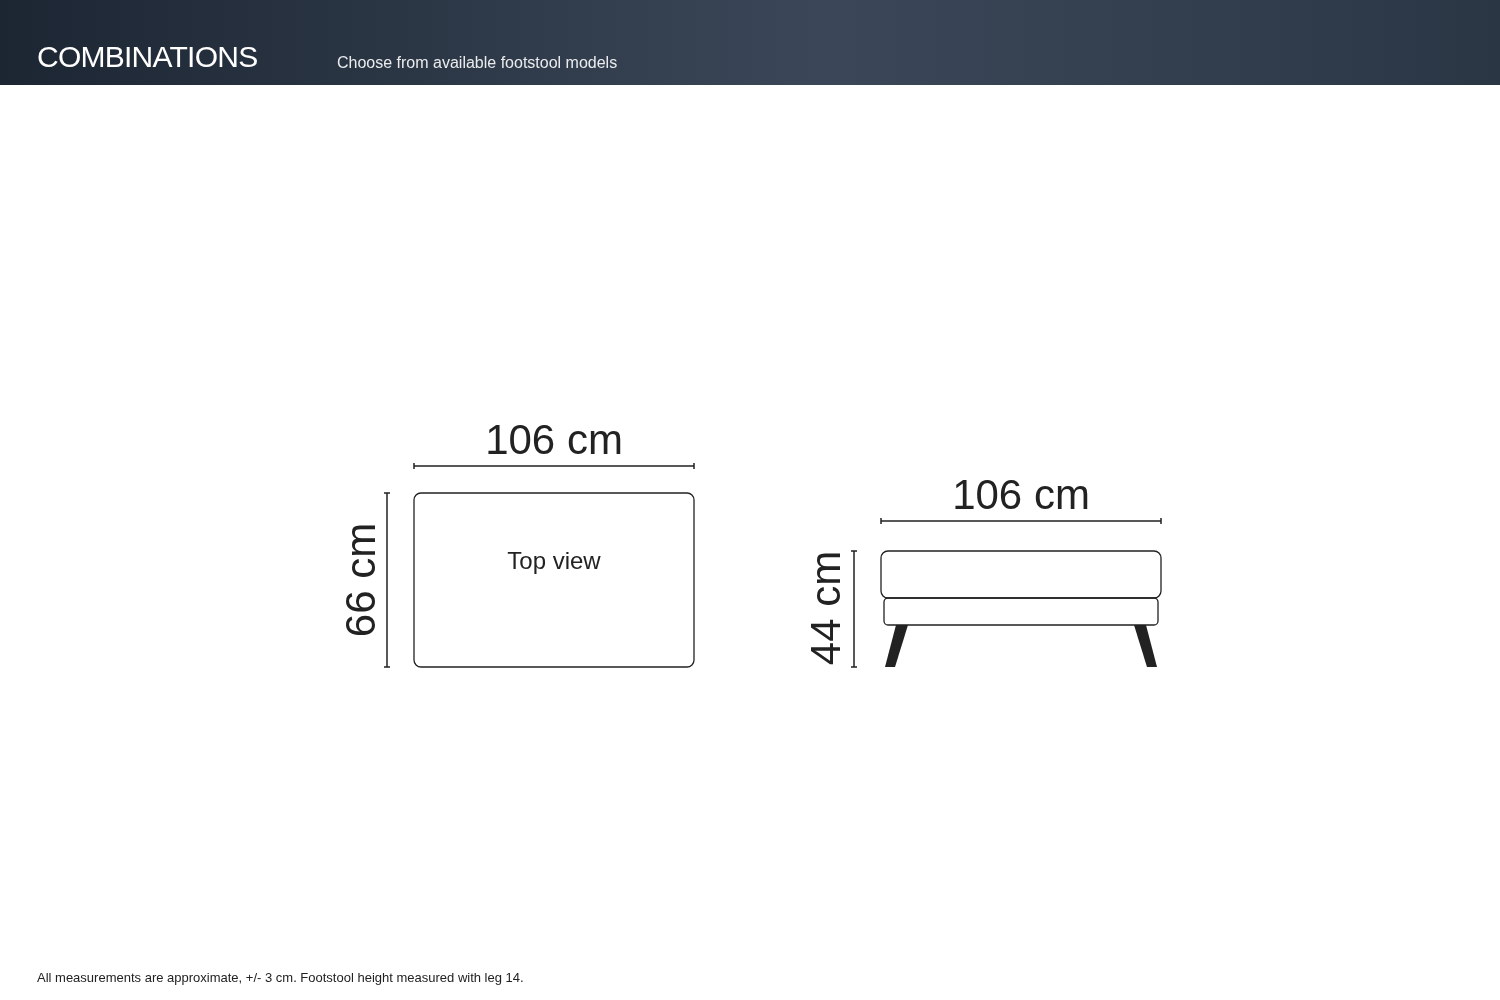 The image size is (1500, 1000). Describe the element at coordinates (361, 580) in the screenshot. I see `dimension-label: 66 cm` at that location.